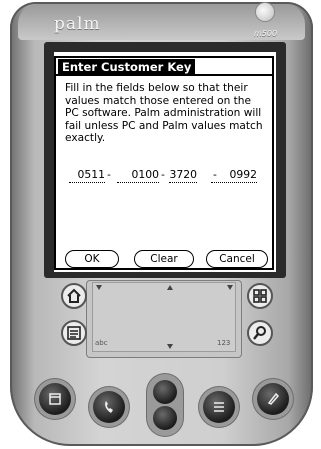 Image resolution: width=321 pixels, height=449 pixels. I want to click on divider-arrow-up-icon, so click(170, 287).